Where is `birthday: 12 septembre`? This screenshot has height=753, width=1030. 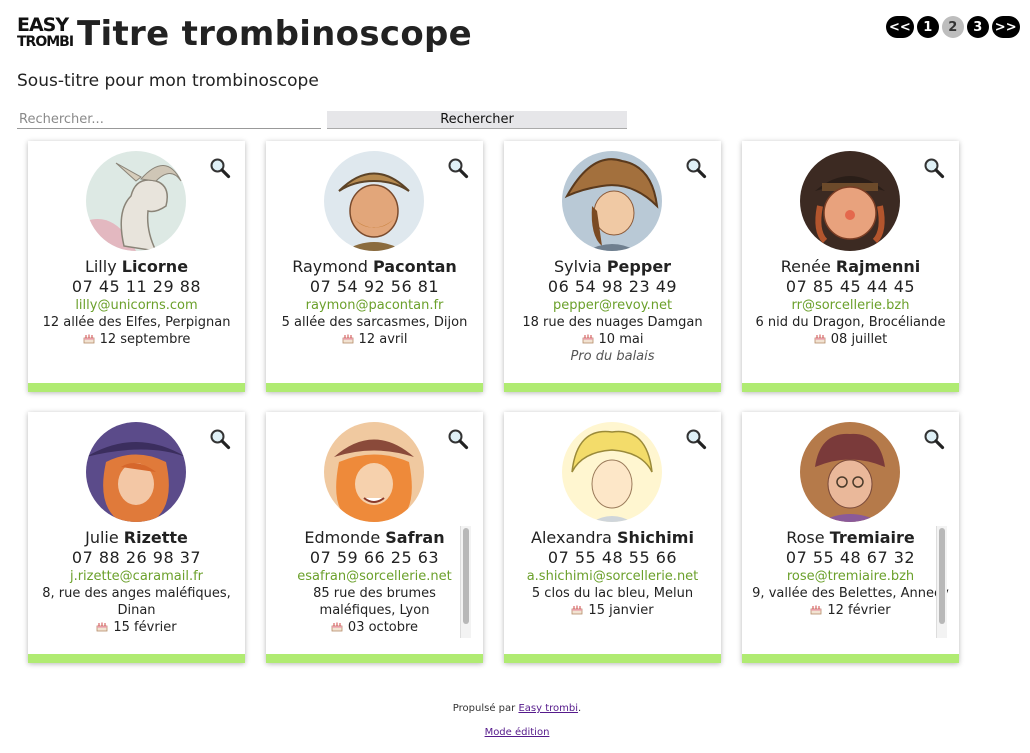 birthday: 12 septembre is located at coordinates (136, 339).